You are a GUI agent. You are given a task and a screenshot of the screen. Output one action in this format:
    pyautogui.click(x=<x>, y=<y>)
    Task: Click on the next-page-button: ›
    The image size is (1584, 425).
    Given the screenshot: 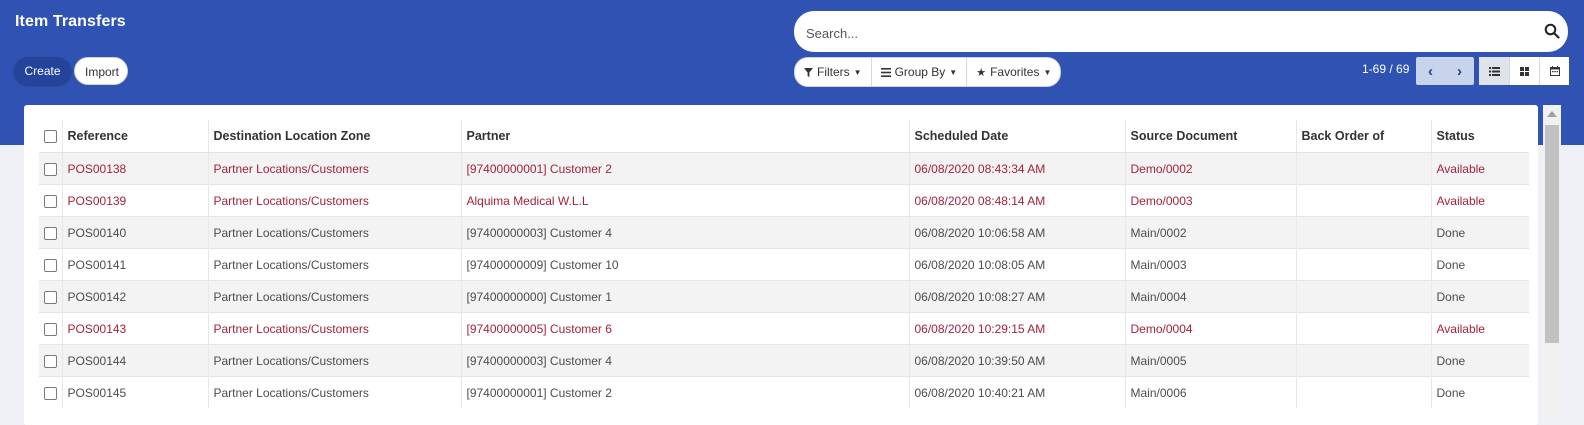 What is the action you would take?
    pyautogui.click(x=1459, y=71)
    